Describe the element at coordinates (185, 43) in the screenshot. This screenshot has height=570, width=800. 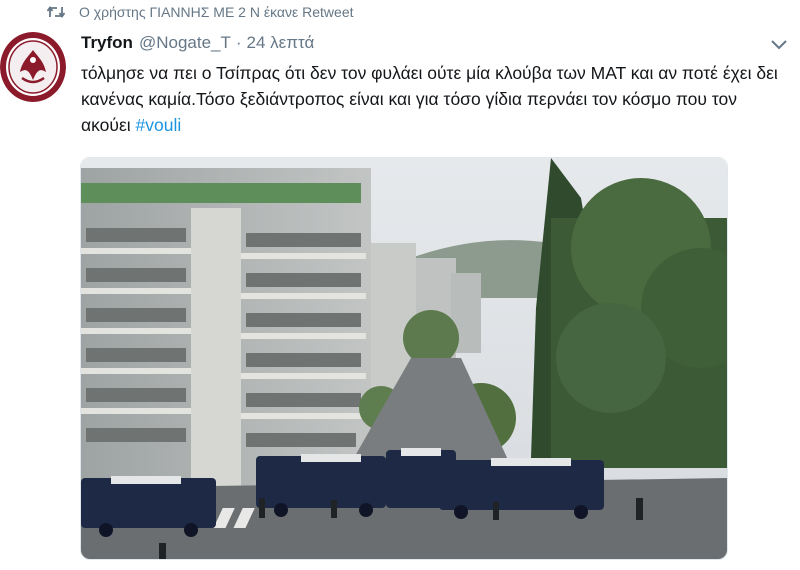
I see `author-handle: @Nogate_T` at that location.